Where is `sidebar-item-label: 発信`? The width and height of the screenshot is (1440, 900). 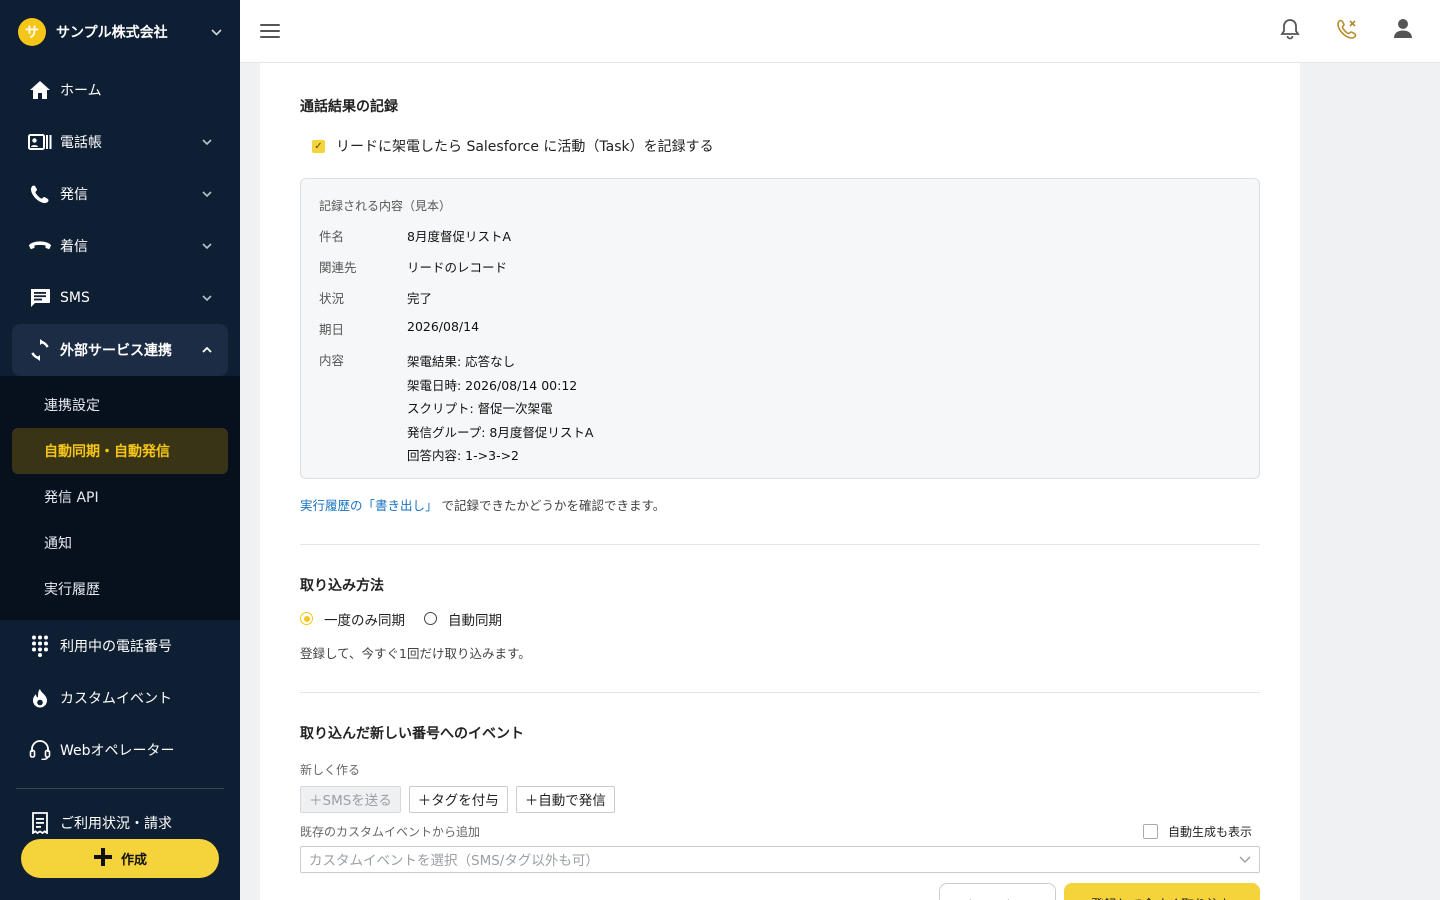
sidebar-item-label: 発信 is located at coordinates (74, 195).